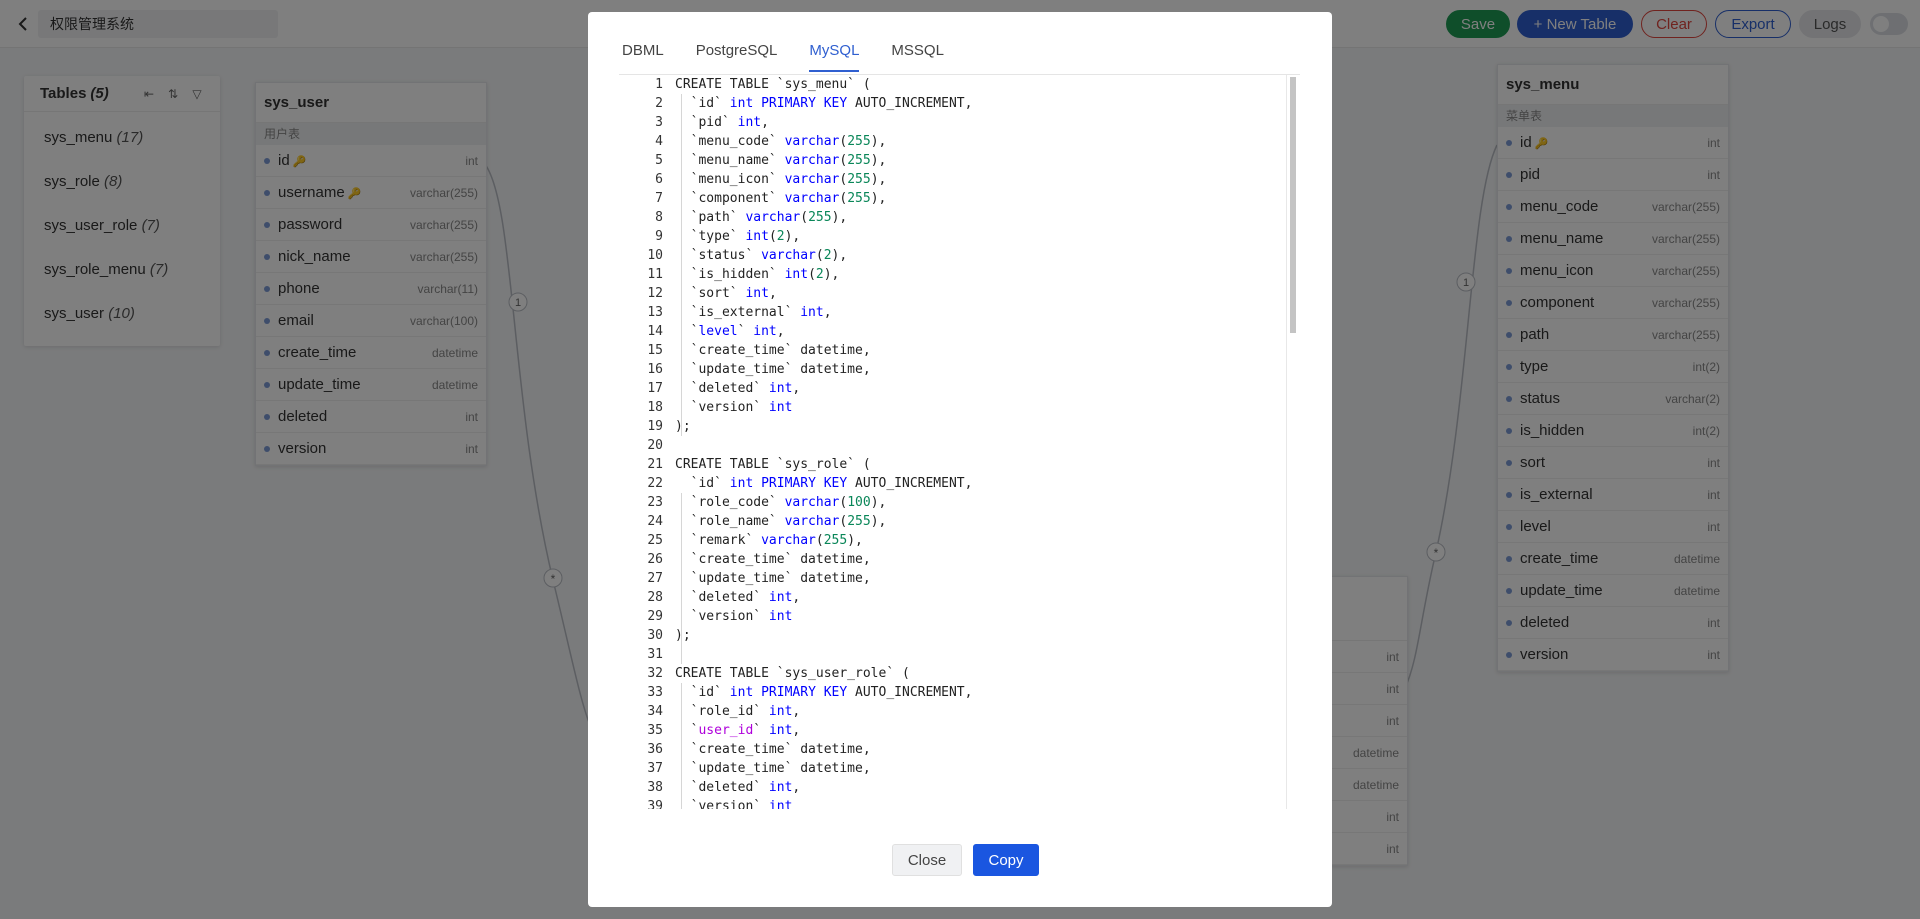 This screenshot has width=1920, height=919. I want to click on line-number: 8, so click(659, 217).